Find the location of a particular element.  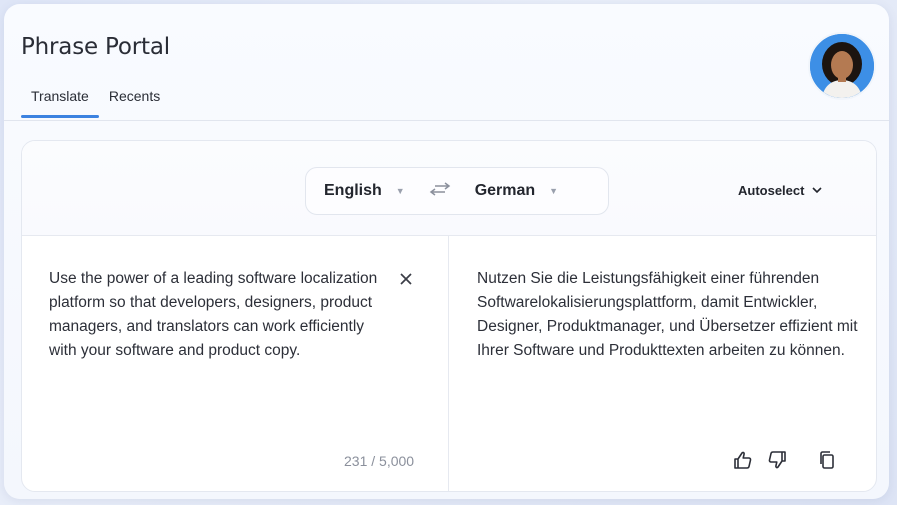

source-language-label: English is located at coordinates (353, 190).